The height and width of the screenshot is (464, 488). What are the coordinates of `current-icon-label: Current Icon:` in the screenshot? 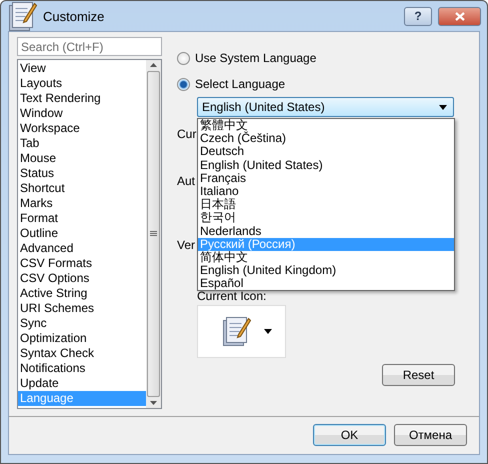 It's located at (231, 296).